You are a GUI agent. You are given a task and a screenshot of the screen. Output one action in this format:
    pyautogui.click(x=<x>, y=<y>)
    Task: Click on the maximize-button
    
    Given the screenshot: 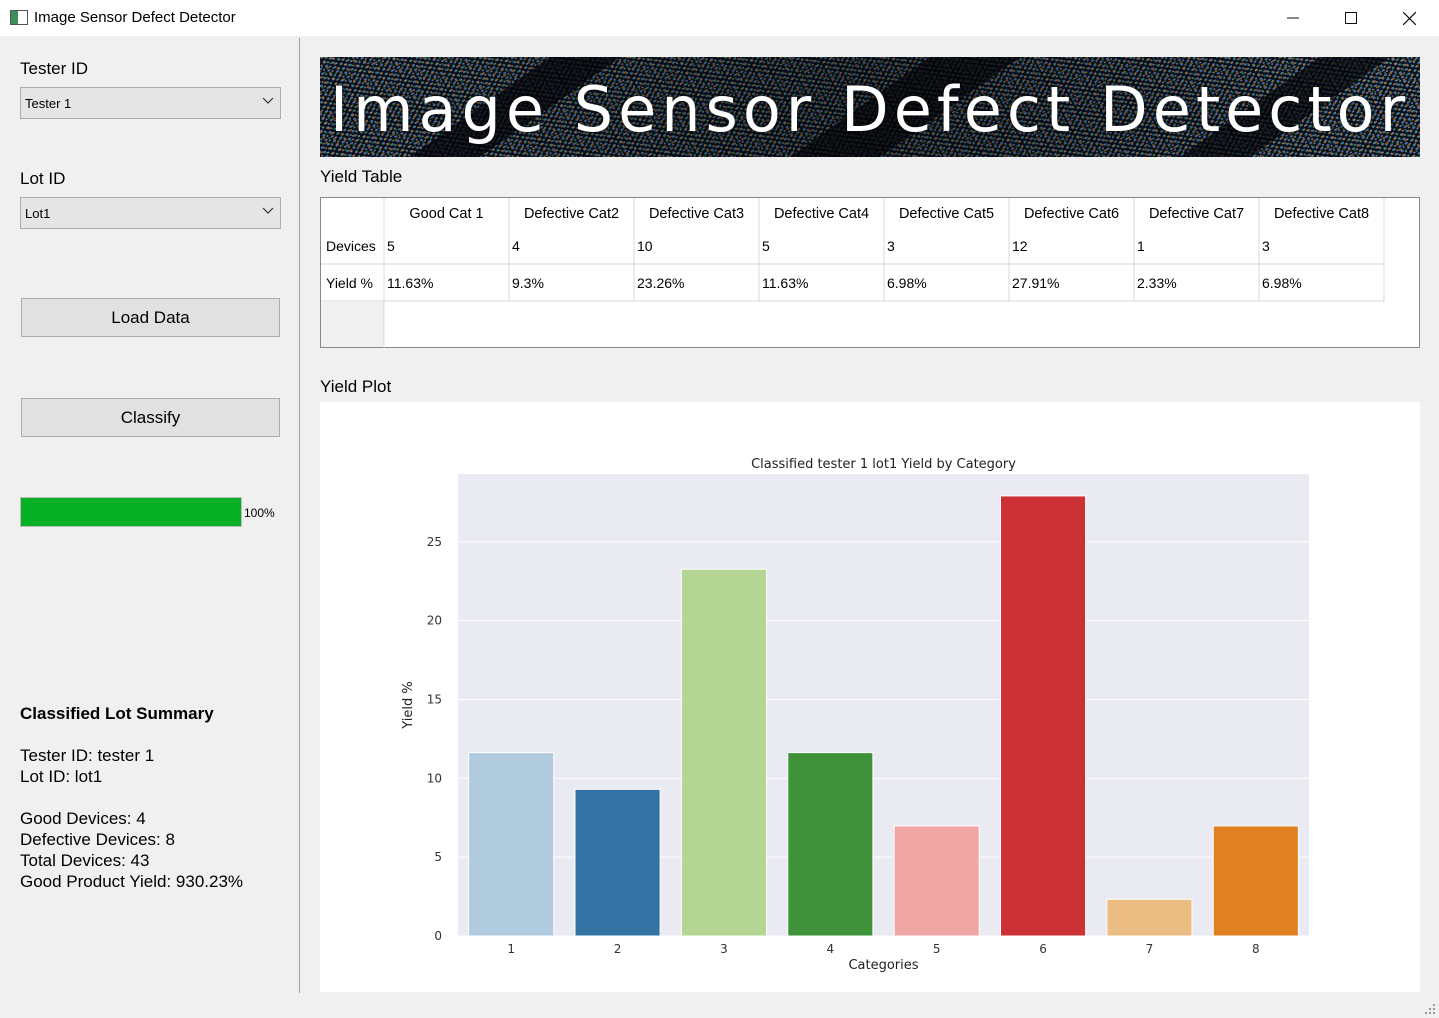 What is the action you would take?
    pyautogui.click(x=1351, y=18)
    